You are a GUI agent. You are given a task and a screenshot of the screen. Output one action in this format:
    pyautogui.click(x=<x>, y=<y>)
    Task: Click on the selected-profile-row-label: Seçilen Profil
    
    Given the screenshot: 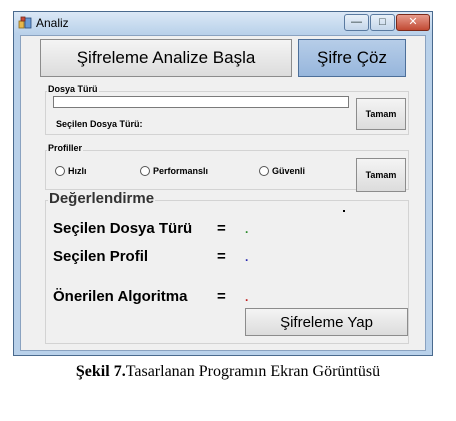 What is the action you would take?
    pyautogui.click(x=101, y=256)
    